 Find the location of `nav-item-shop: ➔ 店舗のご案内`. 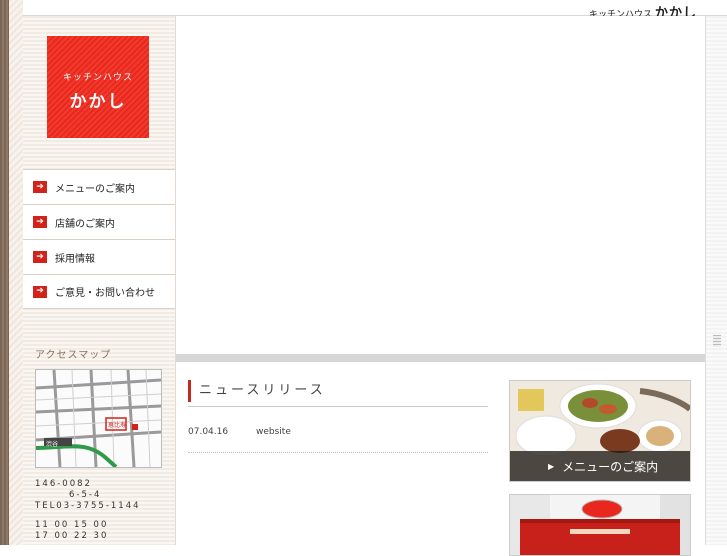

nav-item-shop: ➔ 店舗のご案内 is located at coordinates (99, 221).